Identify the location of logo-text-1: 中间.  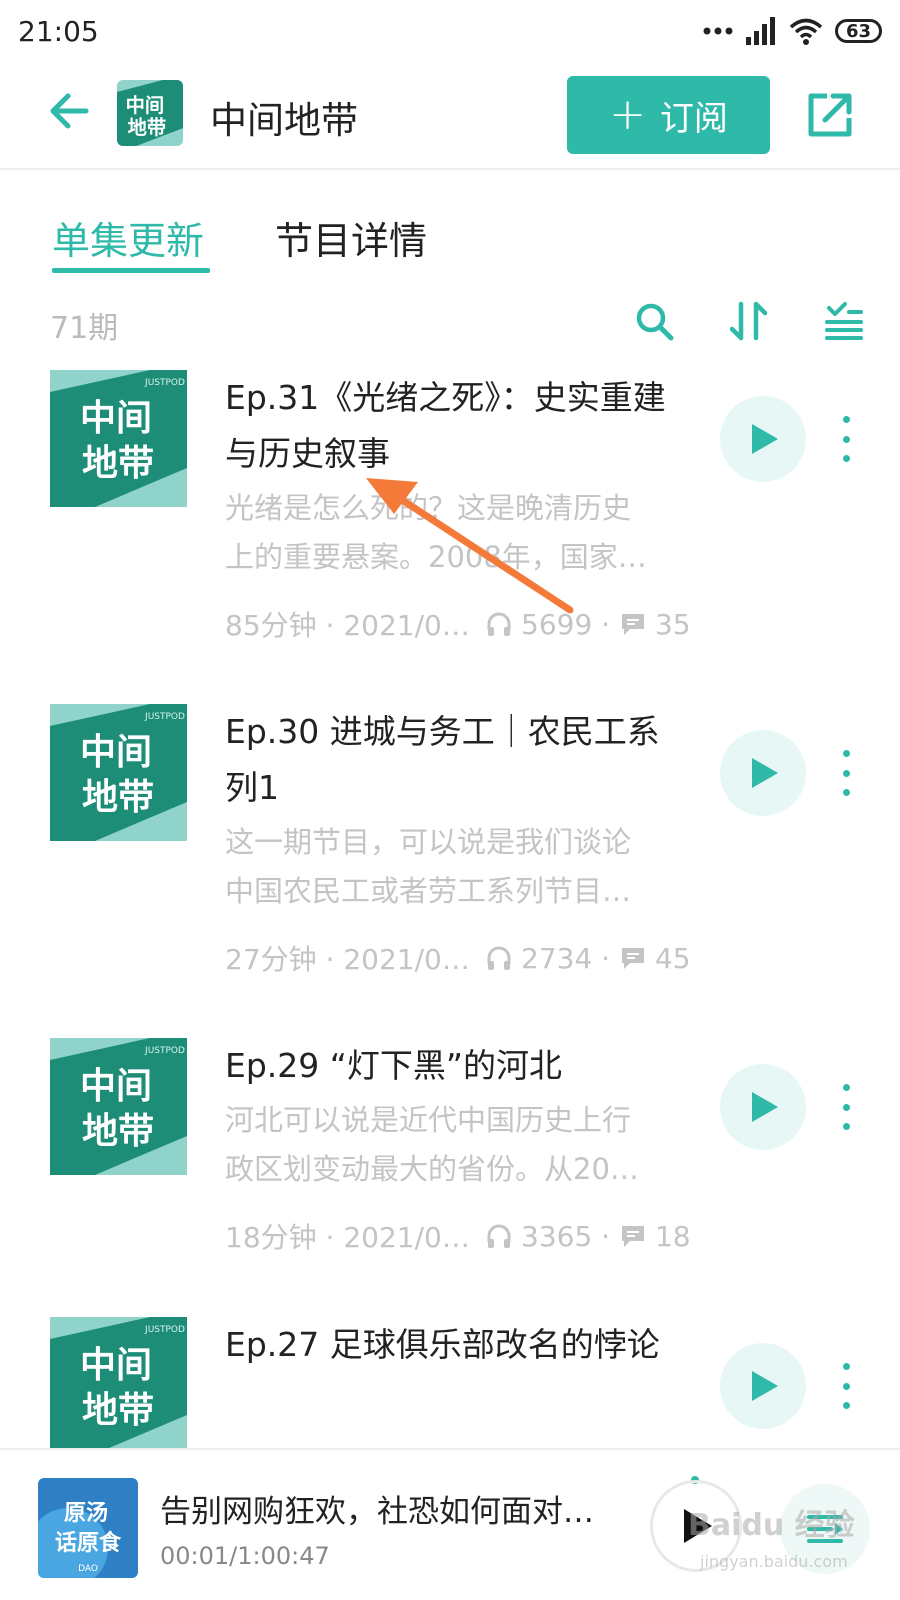
(145, 105).